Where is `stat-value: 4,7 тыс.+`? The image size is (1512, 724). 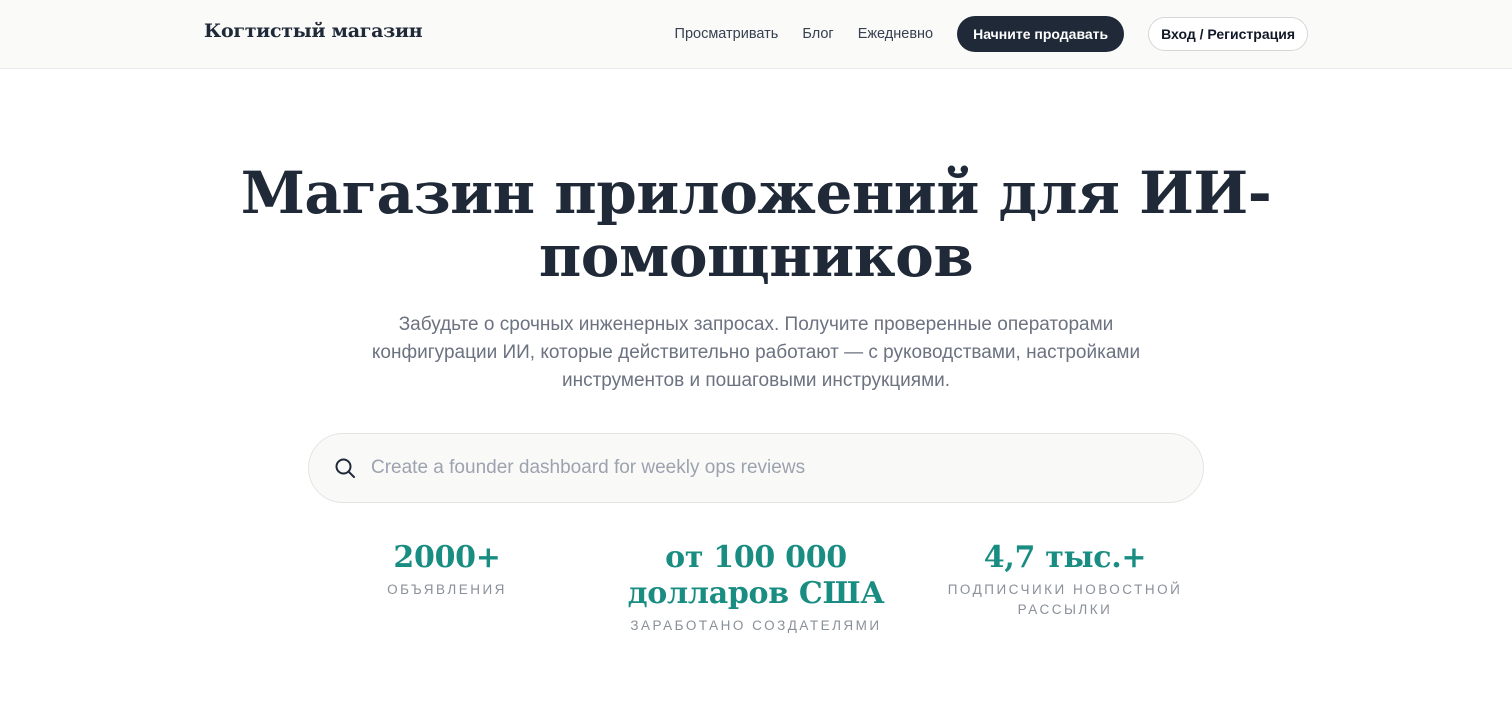 stat-value: 4,7 тыс.+ is located at coordinates (1065, 557).